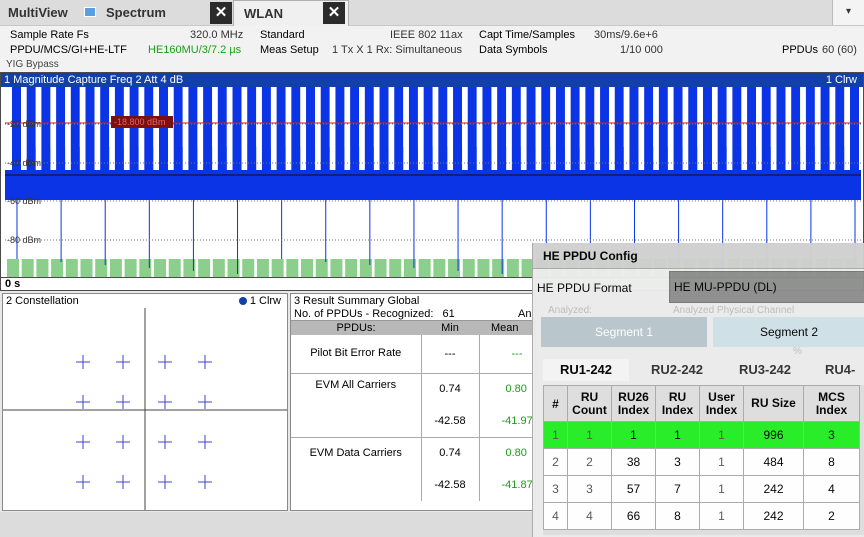  I want to click on recognized-row: No. of PPDUs - Recognized: 61 An, so click(413, 314).